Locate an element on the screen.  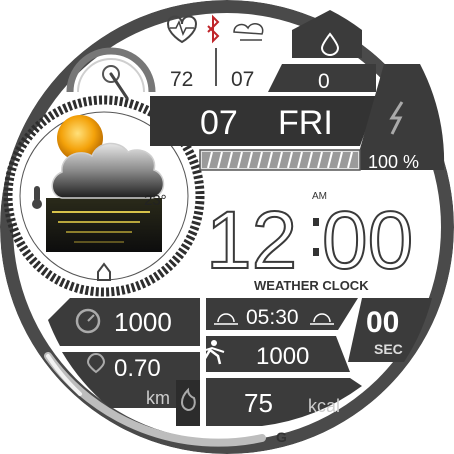
heart-rate-value: 72 is located at coordinates (181, 79).